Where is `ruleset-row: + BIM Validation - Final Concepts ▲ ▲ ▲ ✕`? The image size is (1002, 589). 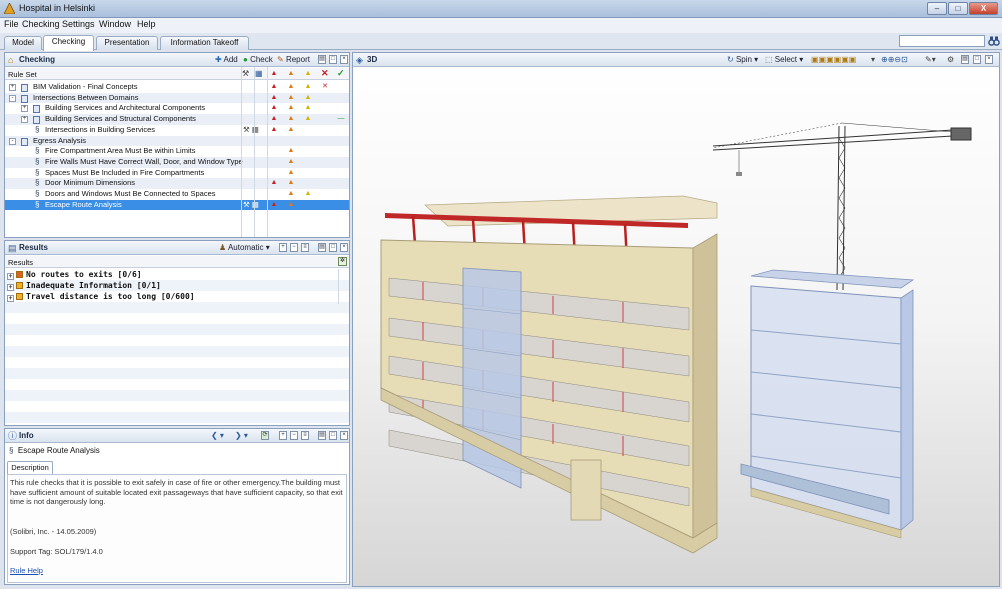 ruleset-row: + BIM Validation - Final Concepts ▲ ▲ ▲ ✕ is located at coordinates (177, 87).